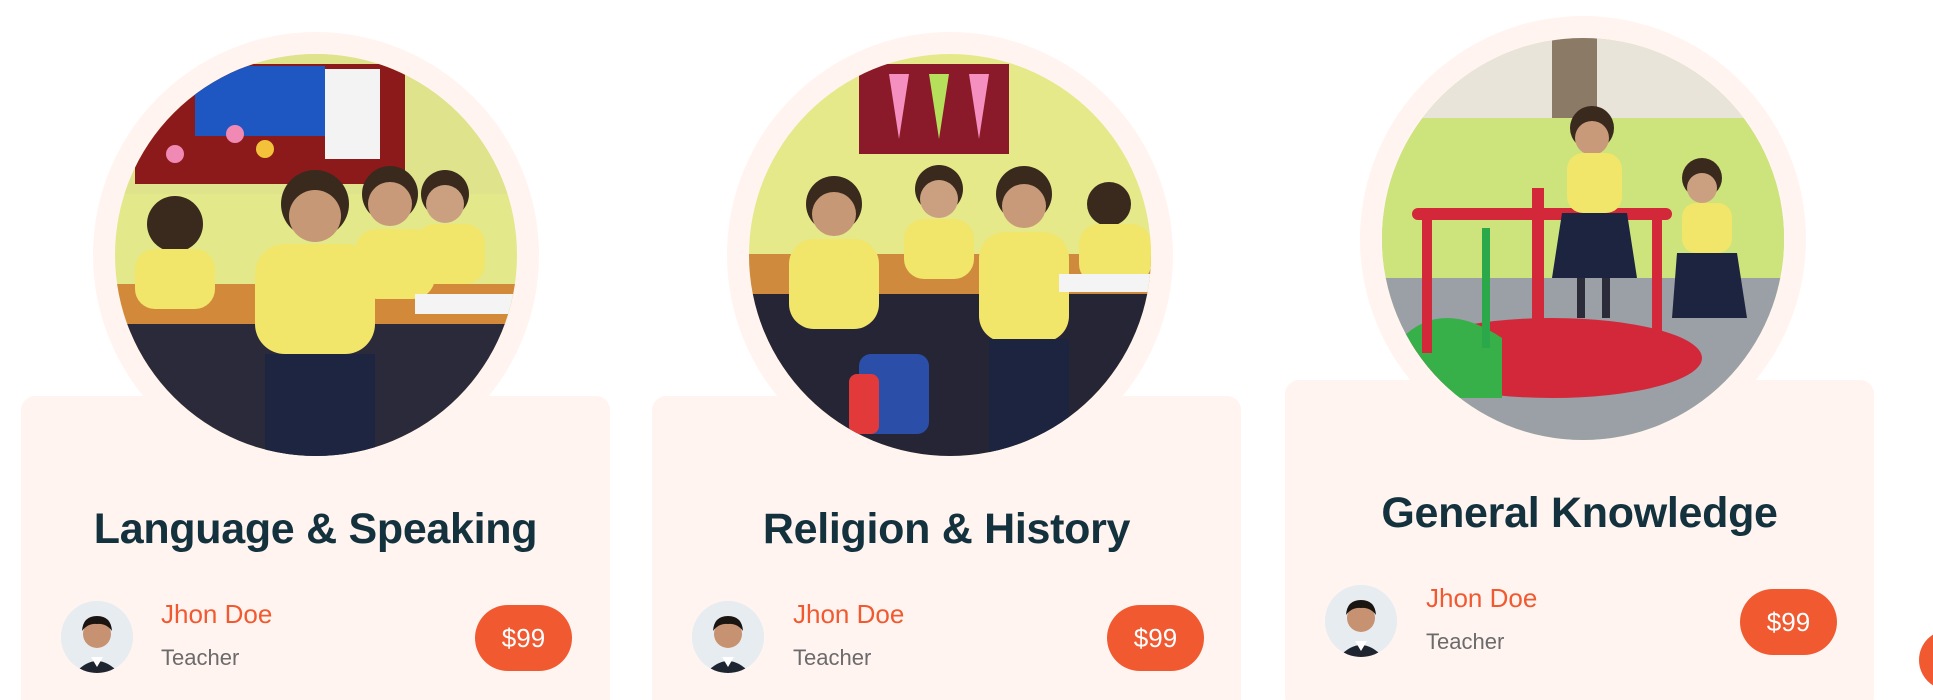 The image size is (1933, 700). What do you see at coordinates (1579, 513) in the screenshot?
I see `course-title: General Knowledge` at bounding box center [1579, 513].